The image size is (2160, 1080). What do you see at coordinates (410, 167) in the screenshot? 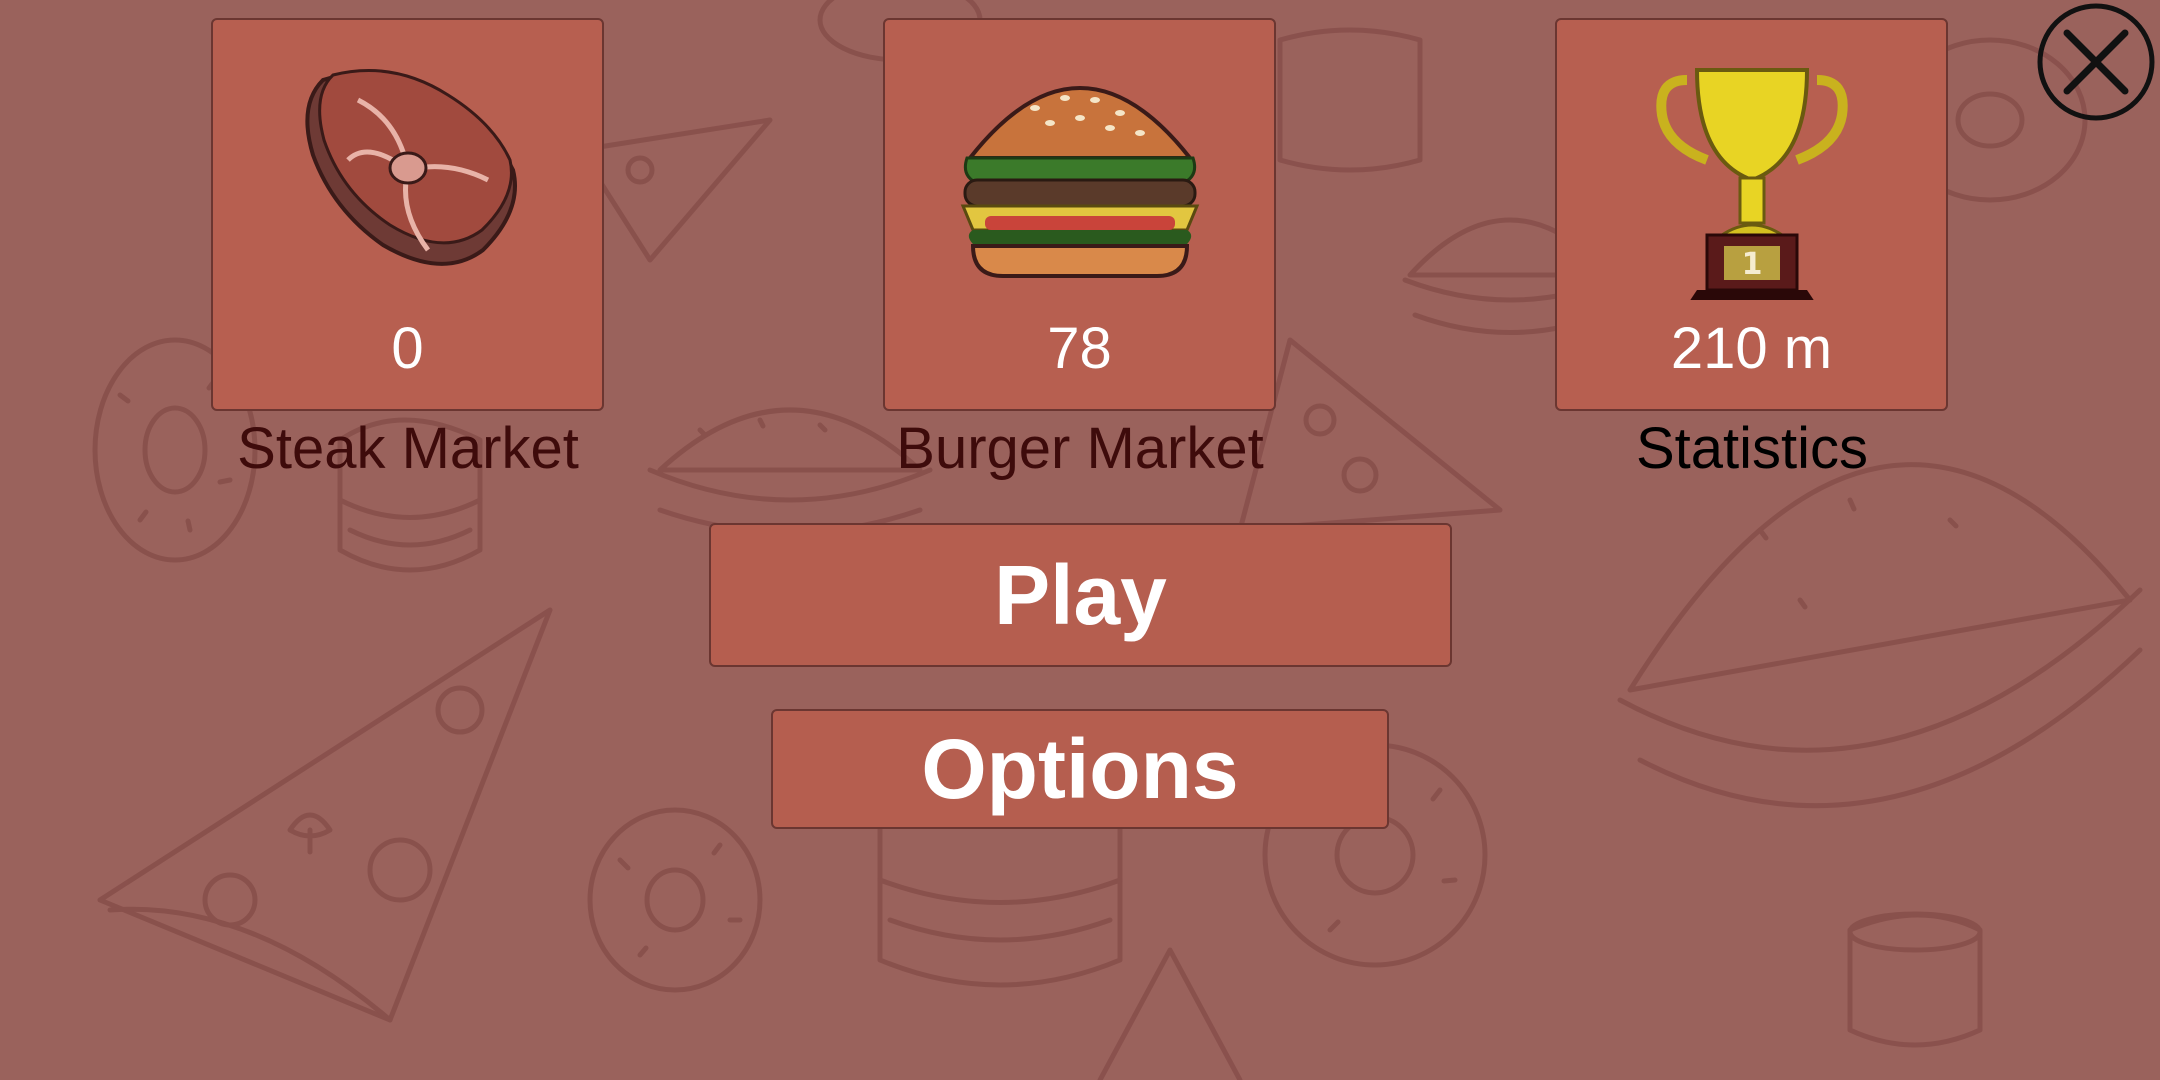
I see `steak-icon` at bounding box center [410, 167].